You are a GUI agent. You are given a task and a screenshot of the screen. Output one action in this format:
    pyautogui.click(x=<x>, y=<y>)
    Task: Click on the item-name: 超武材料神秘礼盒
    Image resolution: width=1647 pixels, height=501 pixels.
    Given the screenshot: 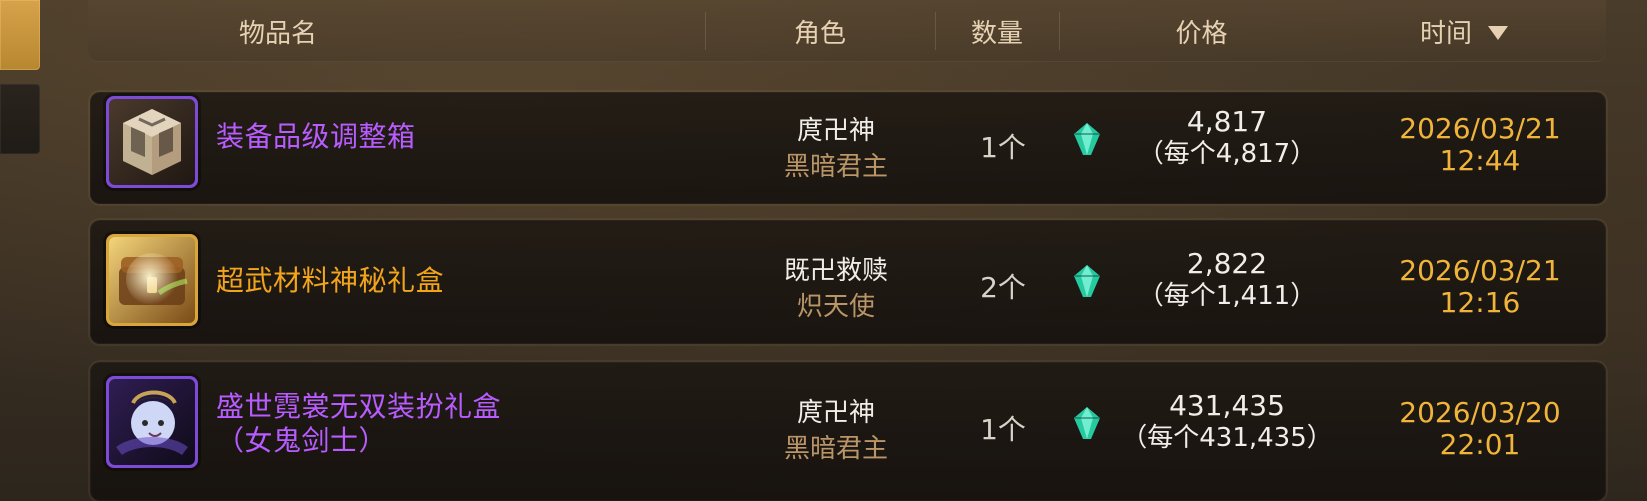 What is the action you would take?
    pyautogui.click(x=330, y=281)
    